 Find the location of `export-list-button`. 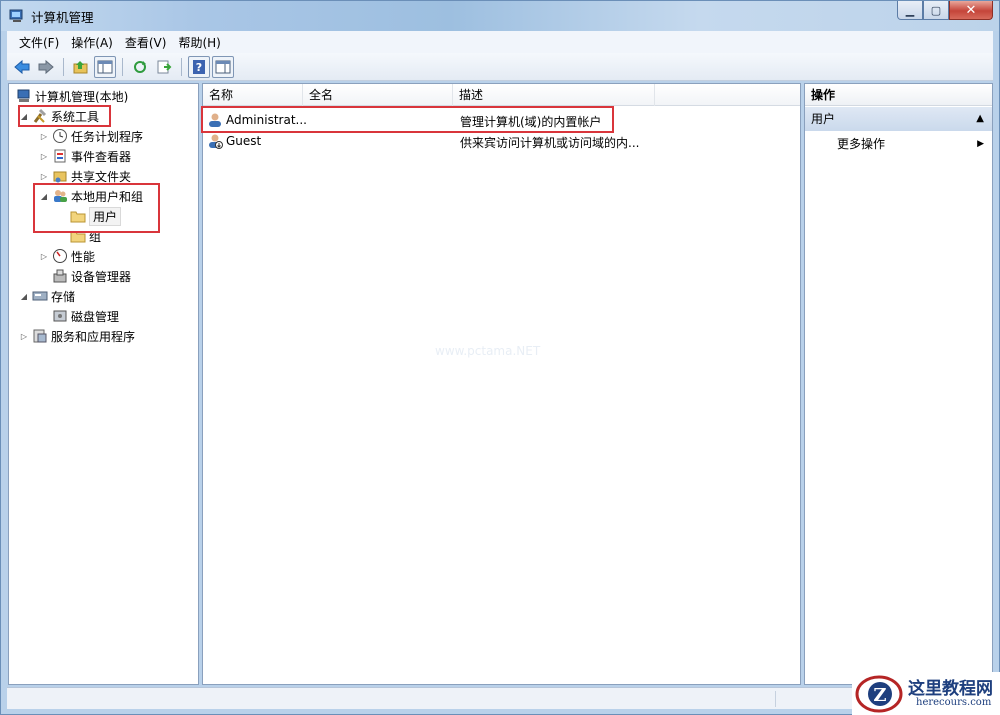

export-list-button is located at coordinates (164, 67).